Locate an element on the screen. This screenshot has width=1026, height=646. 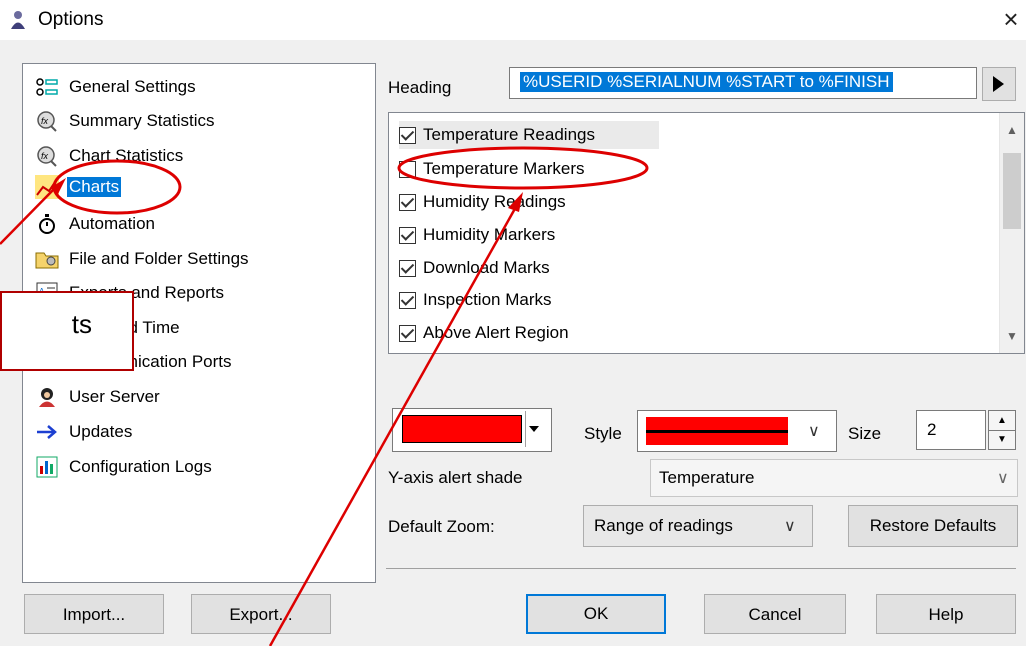
chevron-down-icon: ▼ is located at coordinates (1012, 336).